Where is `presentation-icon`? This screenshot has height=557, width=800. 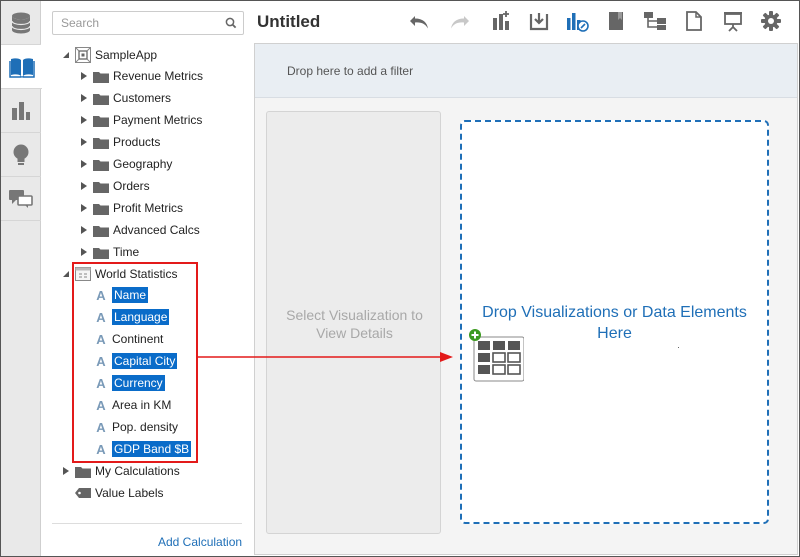 presentation-icon is located at coordinates (733, 22).